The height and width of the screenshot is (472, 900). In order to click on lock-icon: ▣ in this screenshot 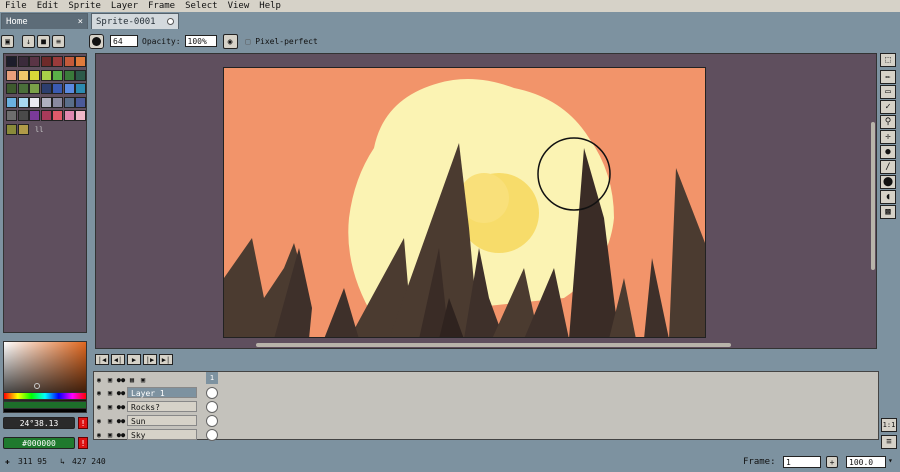, I will do `click(7, 41)`.